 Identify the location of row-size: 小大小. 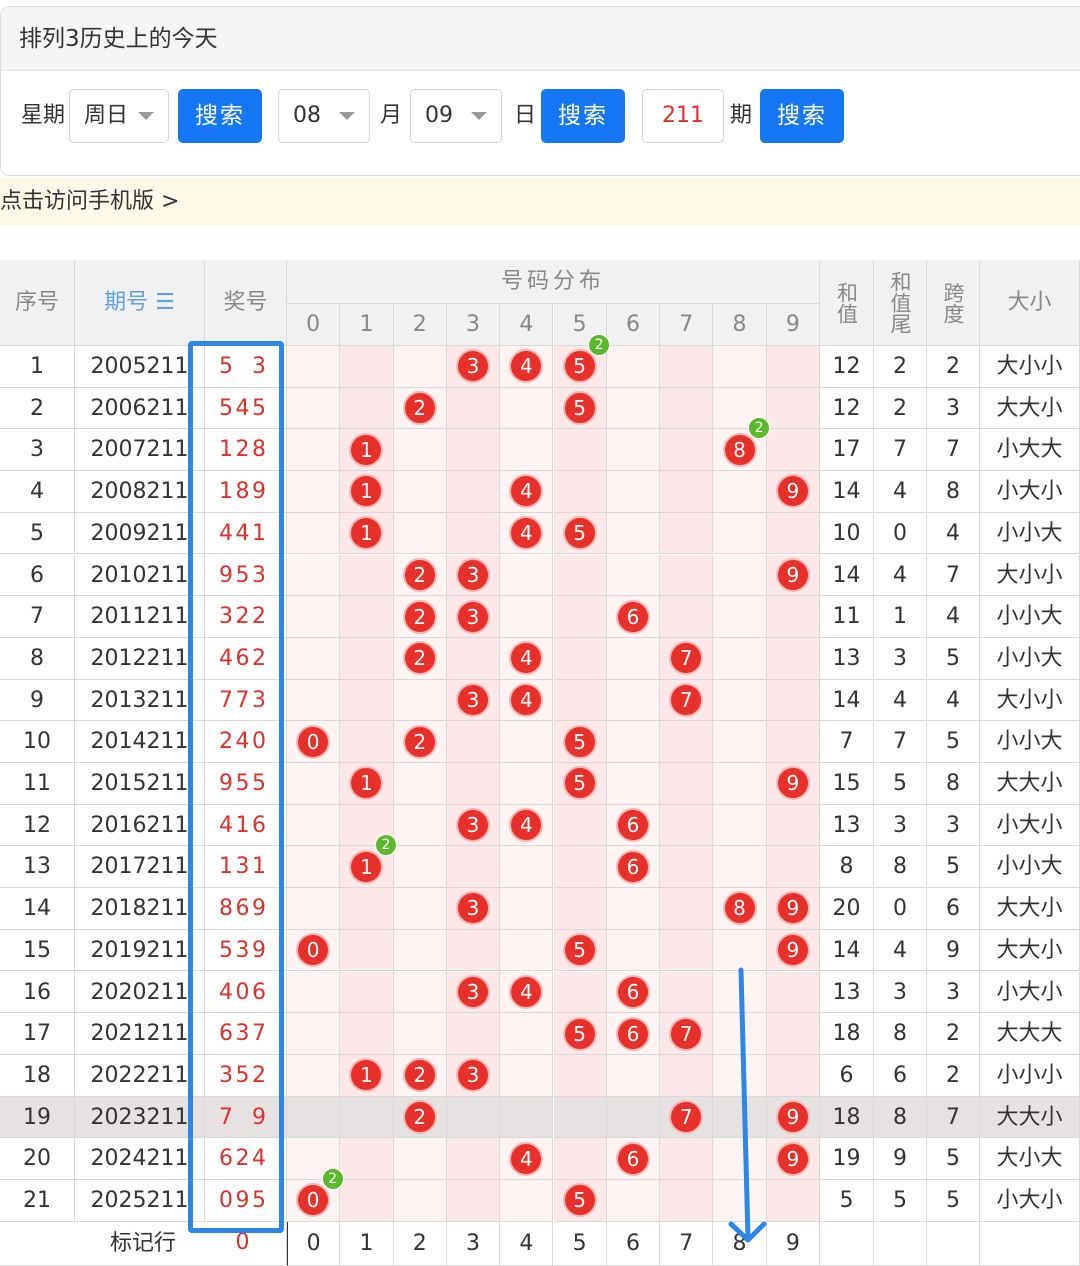
(1030, 1201).